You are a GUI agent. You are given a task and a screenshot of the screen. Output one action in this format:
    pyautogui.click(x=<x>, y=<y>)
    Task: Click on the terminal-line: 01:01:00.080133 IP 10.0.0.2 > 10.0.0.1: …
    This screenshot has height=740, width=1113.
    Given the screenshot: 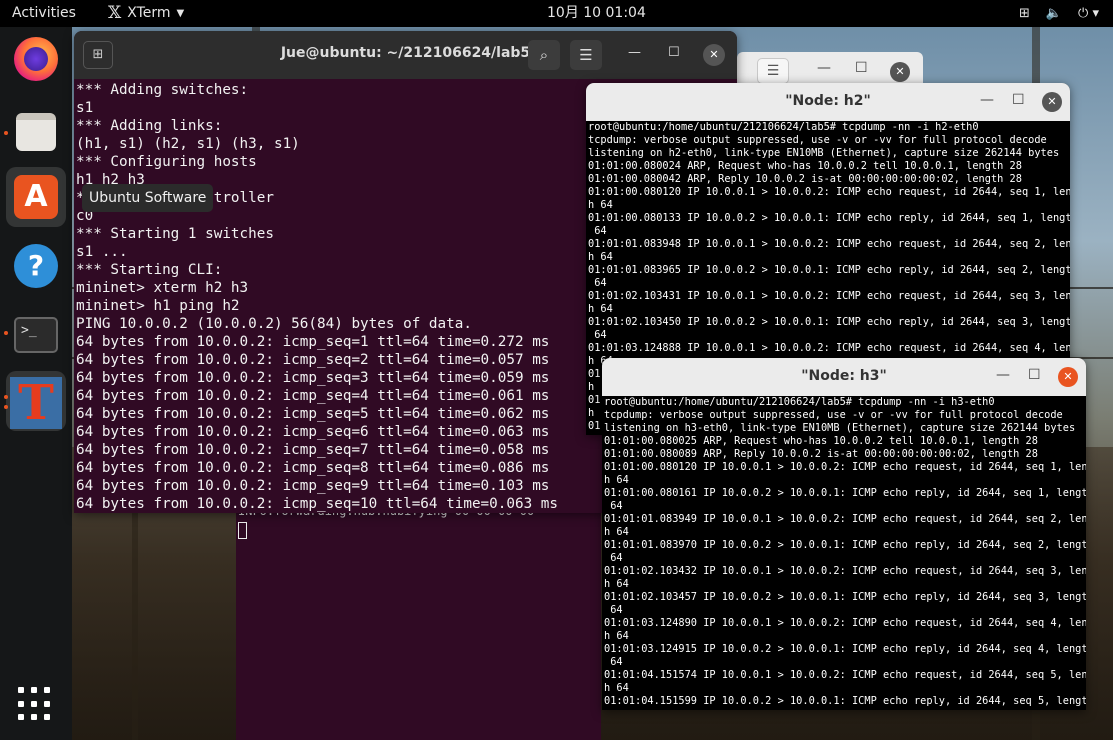 What is the action you would take?
    pyautogui.click(x=829, y=218)
    